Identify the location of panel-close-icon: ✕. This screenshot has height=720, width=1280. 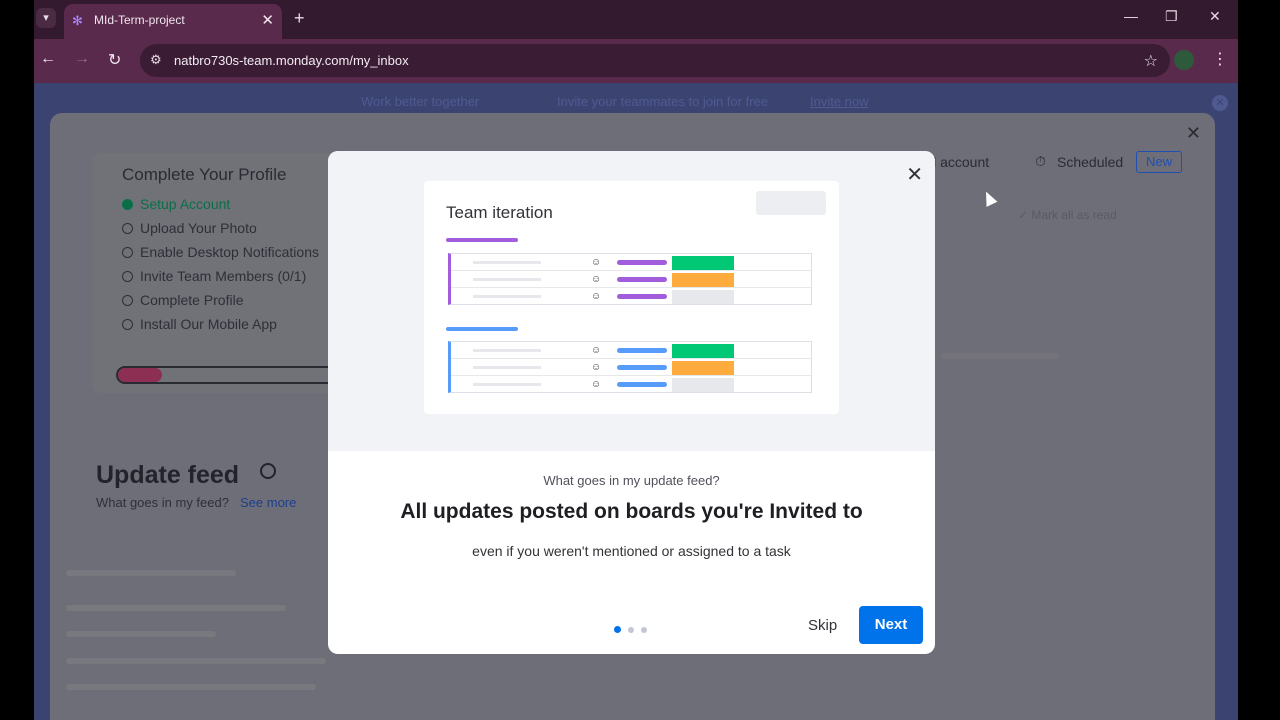
(1193, 133).